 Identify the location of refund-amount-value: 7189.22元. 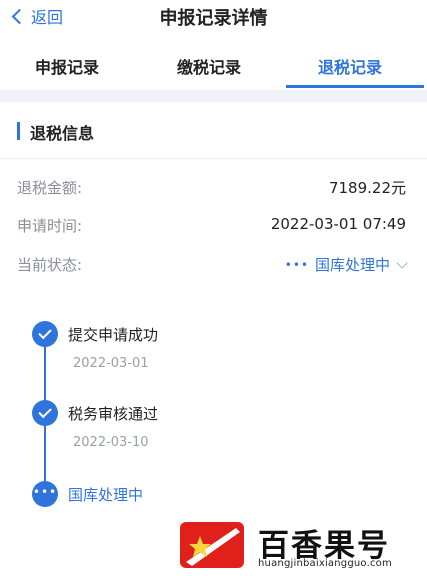
(367, 188).